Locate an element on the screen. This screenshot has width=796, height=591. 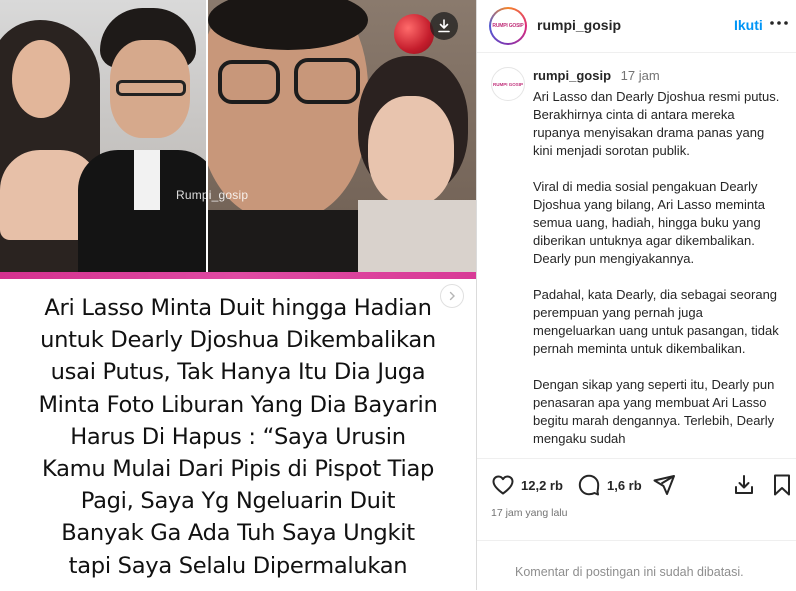
headline-line: Kamu Mulai Dari Pipis di Pispot Tiap is located at coordinates (238, 469).